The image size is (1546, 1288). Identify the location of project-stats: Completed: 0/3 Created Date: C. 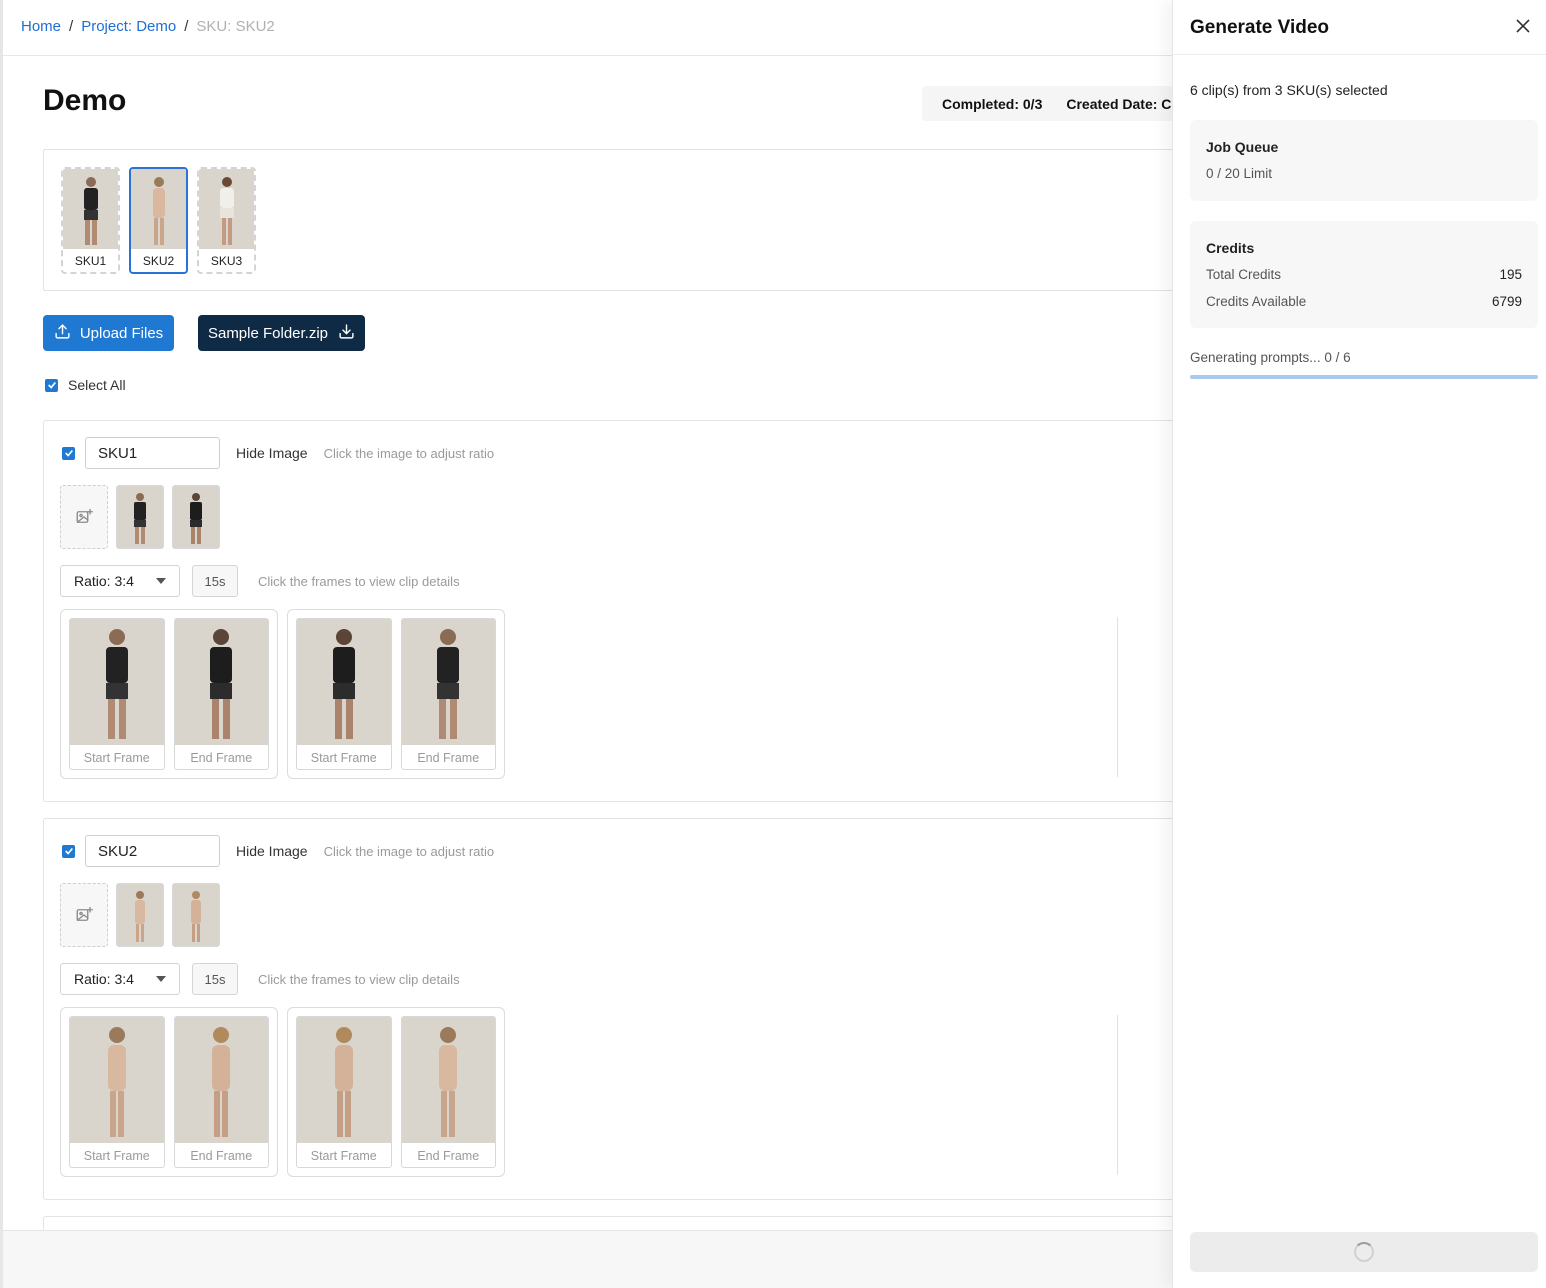
(1052, 103).